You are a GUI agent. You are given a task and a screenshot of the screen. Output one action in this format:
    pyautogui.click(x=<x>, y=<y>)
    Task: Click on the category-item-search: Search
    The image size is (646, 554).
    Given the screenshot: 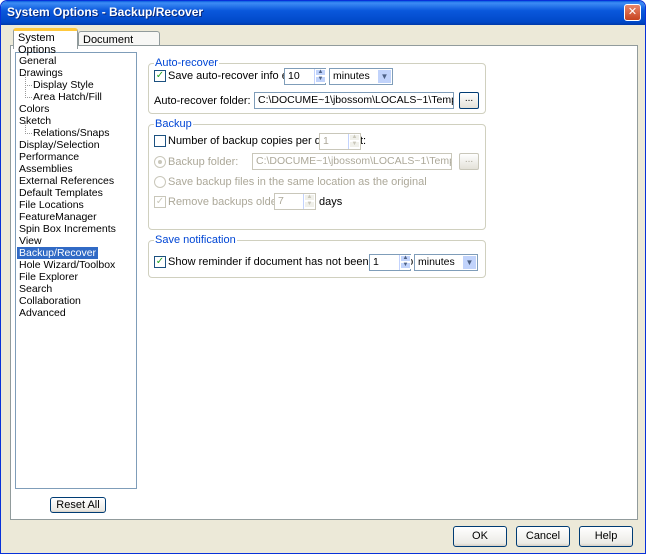 What is the action you would take?
    pyautogui.click(x=76, y=289)
    